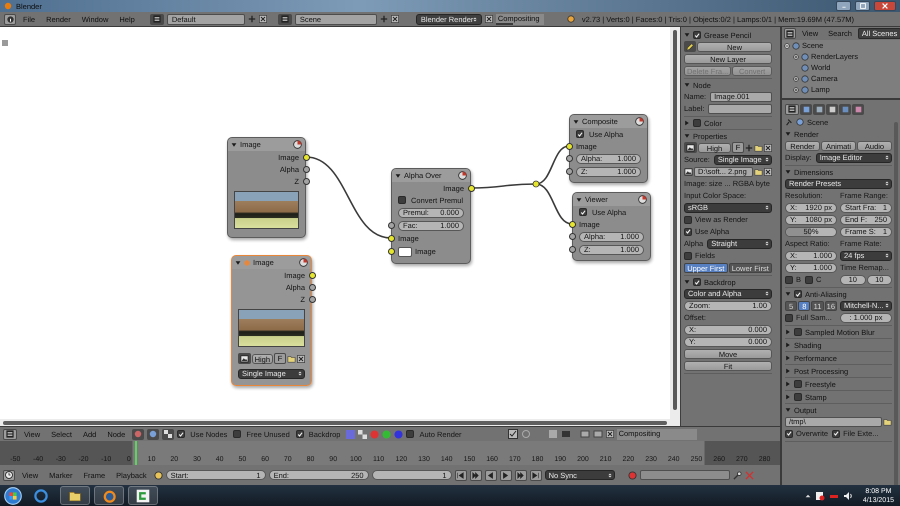  Describe the element at coordinates (789, 122) in the screenshot. I see `pin-icon` at that location.